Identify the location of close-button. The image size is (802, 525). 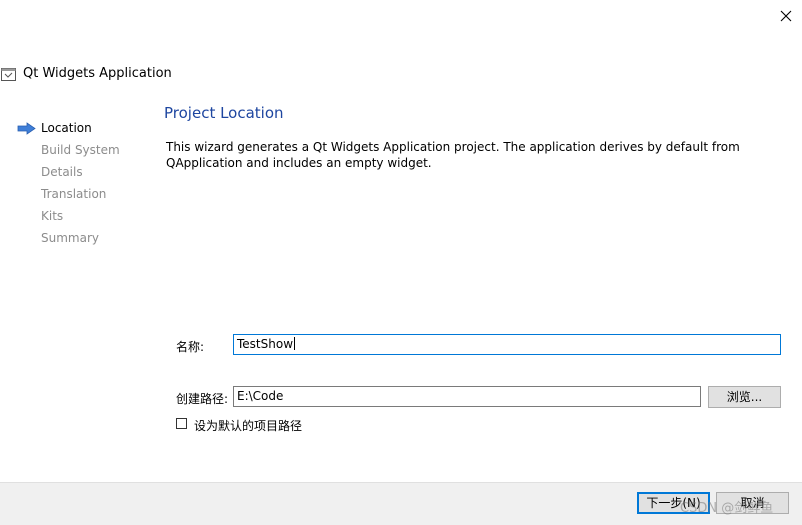
(786, 16).